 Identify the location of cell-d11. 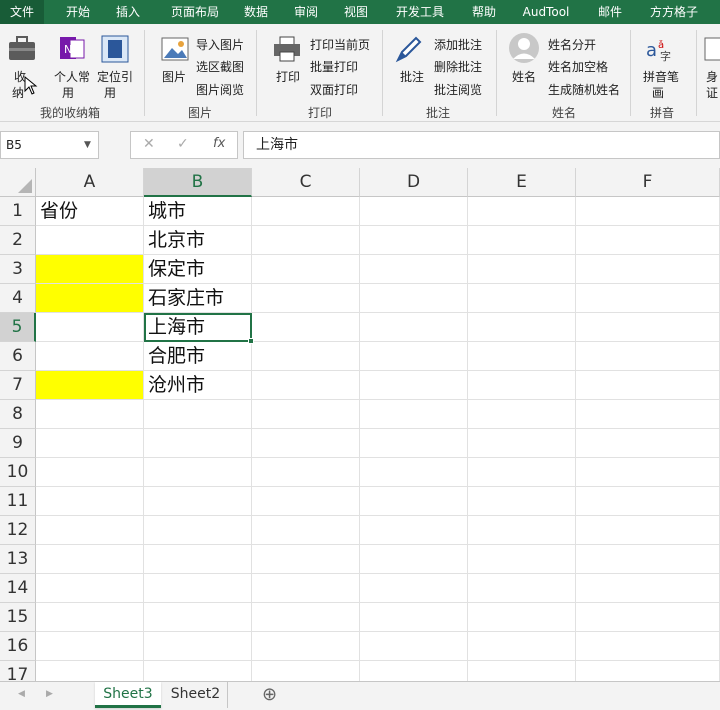
(414, 501).